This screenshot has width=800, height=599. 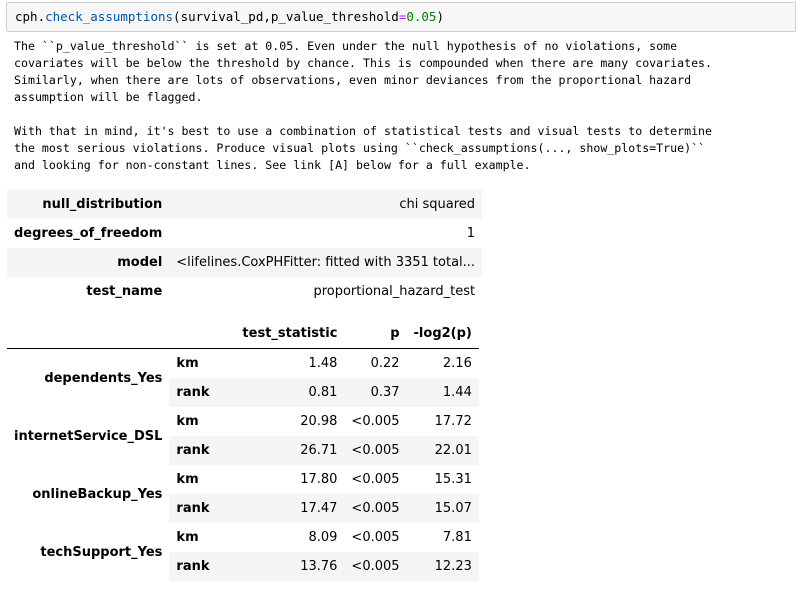 What do you see at coordinates (290, 334) in the screenshot?
I see `header-test-statistic: test_statistic` at bounding box center [290, 334].